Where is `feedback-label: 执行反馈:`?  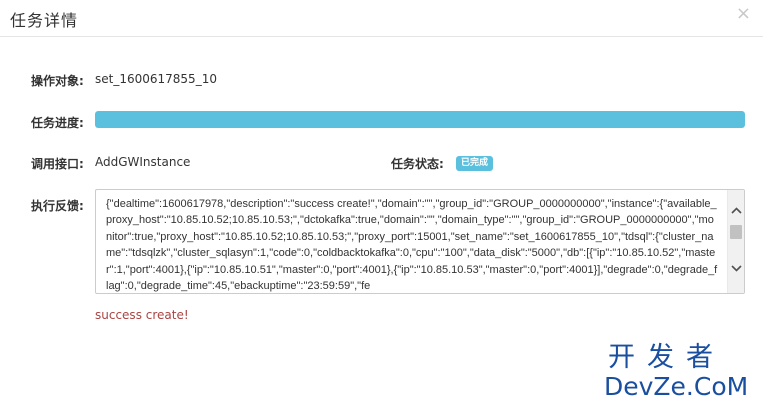
feedback-label: 执行反馈: is located at coordinates (57, 206).